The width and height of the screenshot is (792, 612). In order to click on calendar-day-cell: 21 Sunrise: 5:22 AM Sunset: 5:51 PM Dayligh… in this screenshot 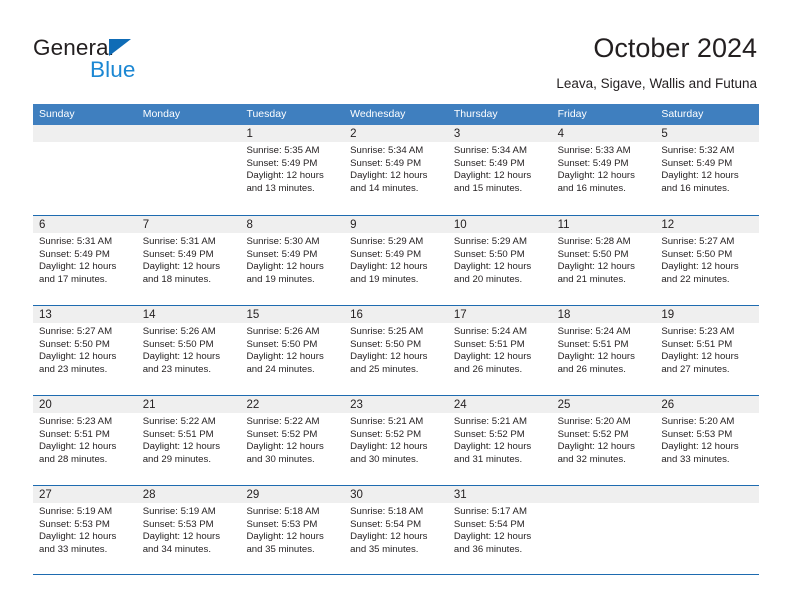, I will do `click(188, 440)`.